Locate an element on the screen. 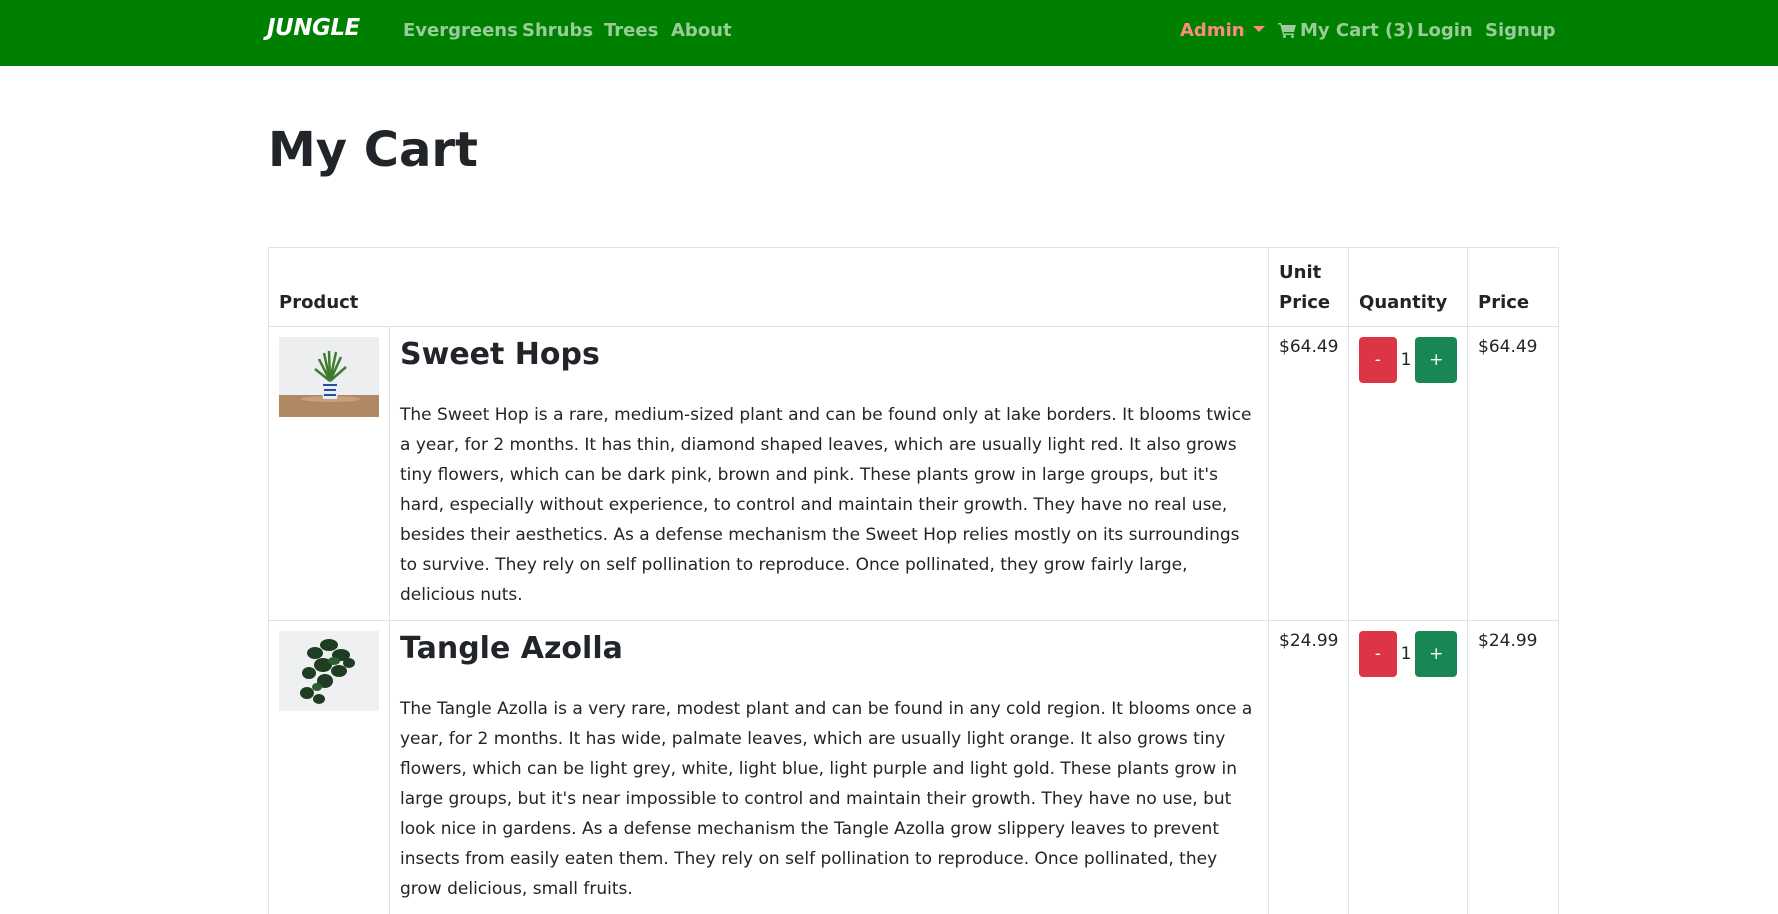  product-name: Tangle Azolla is located at coordinates (829, 648).